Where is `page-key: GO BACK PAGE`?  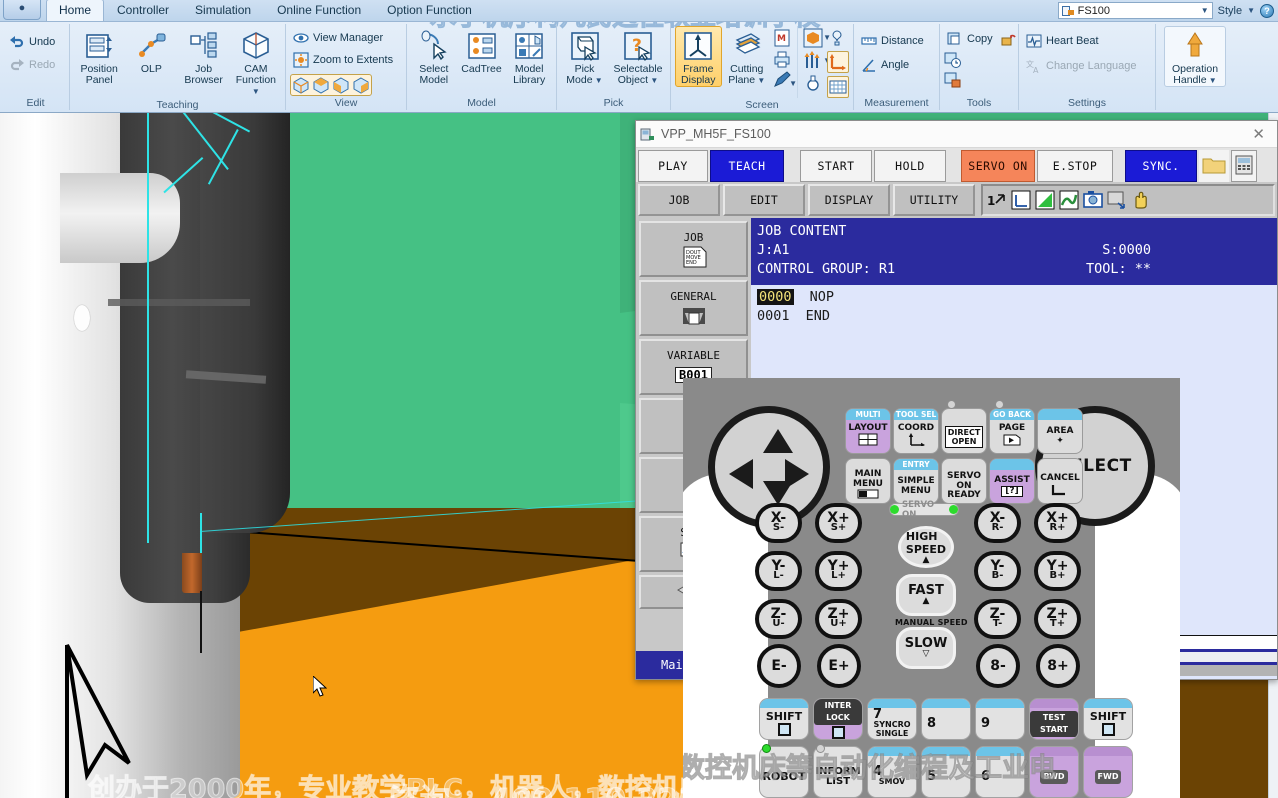
page-key: GO BACK PAGE is located at coordinates (1012, 431).